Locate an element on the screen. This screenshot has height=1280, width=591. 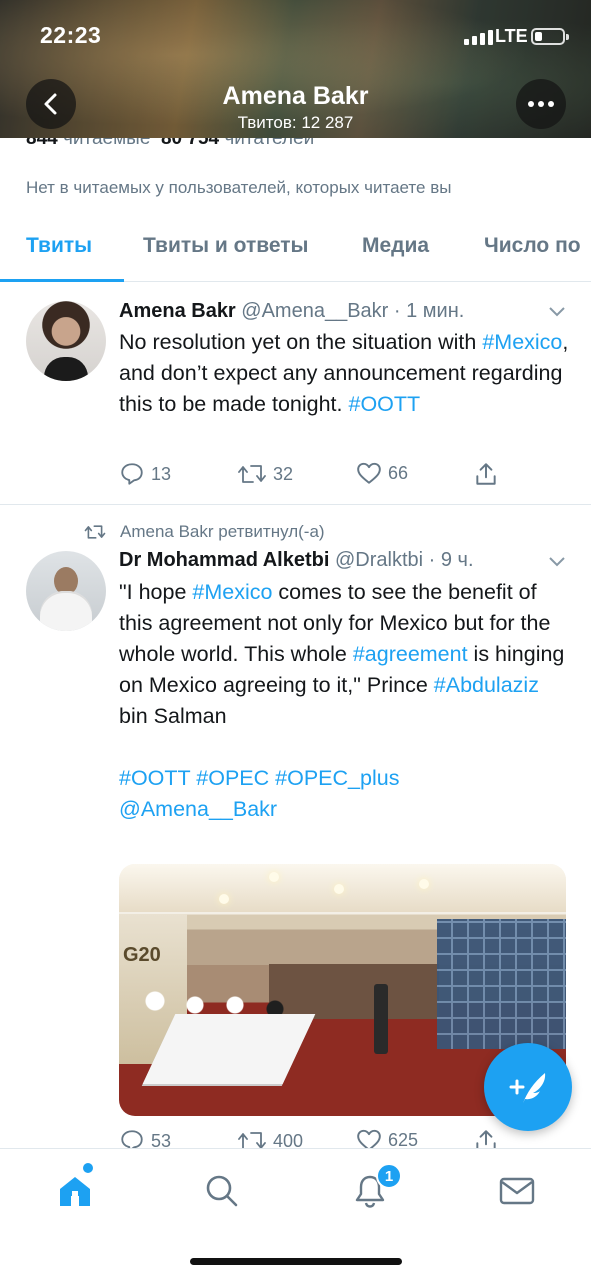
retweet-button: 32 is located at coordinates (265, 474).